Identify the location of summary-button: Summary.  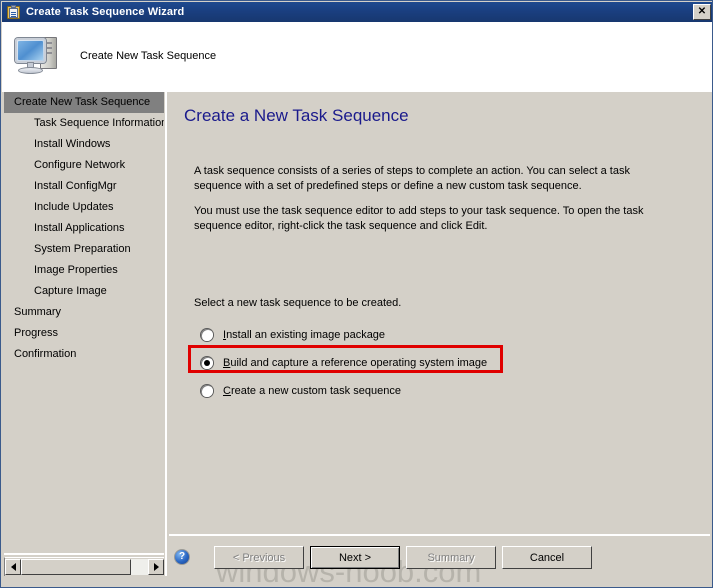
(451, 557).